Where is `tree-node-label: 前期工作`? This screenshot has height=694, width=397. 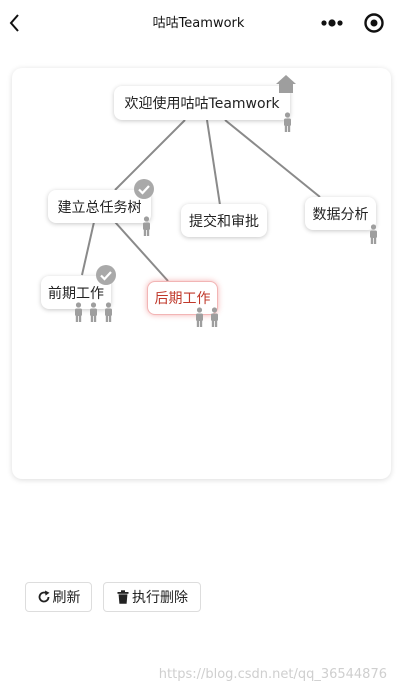
tree-node-label: 前期工作 is located at coordinates (76, 293).